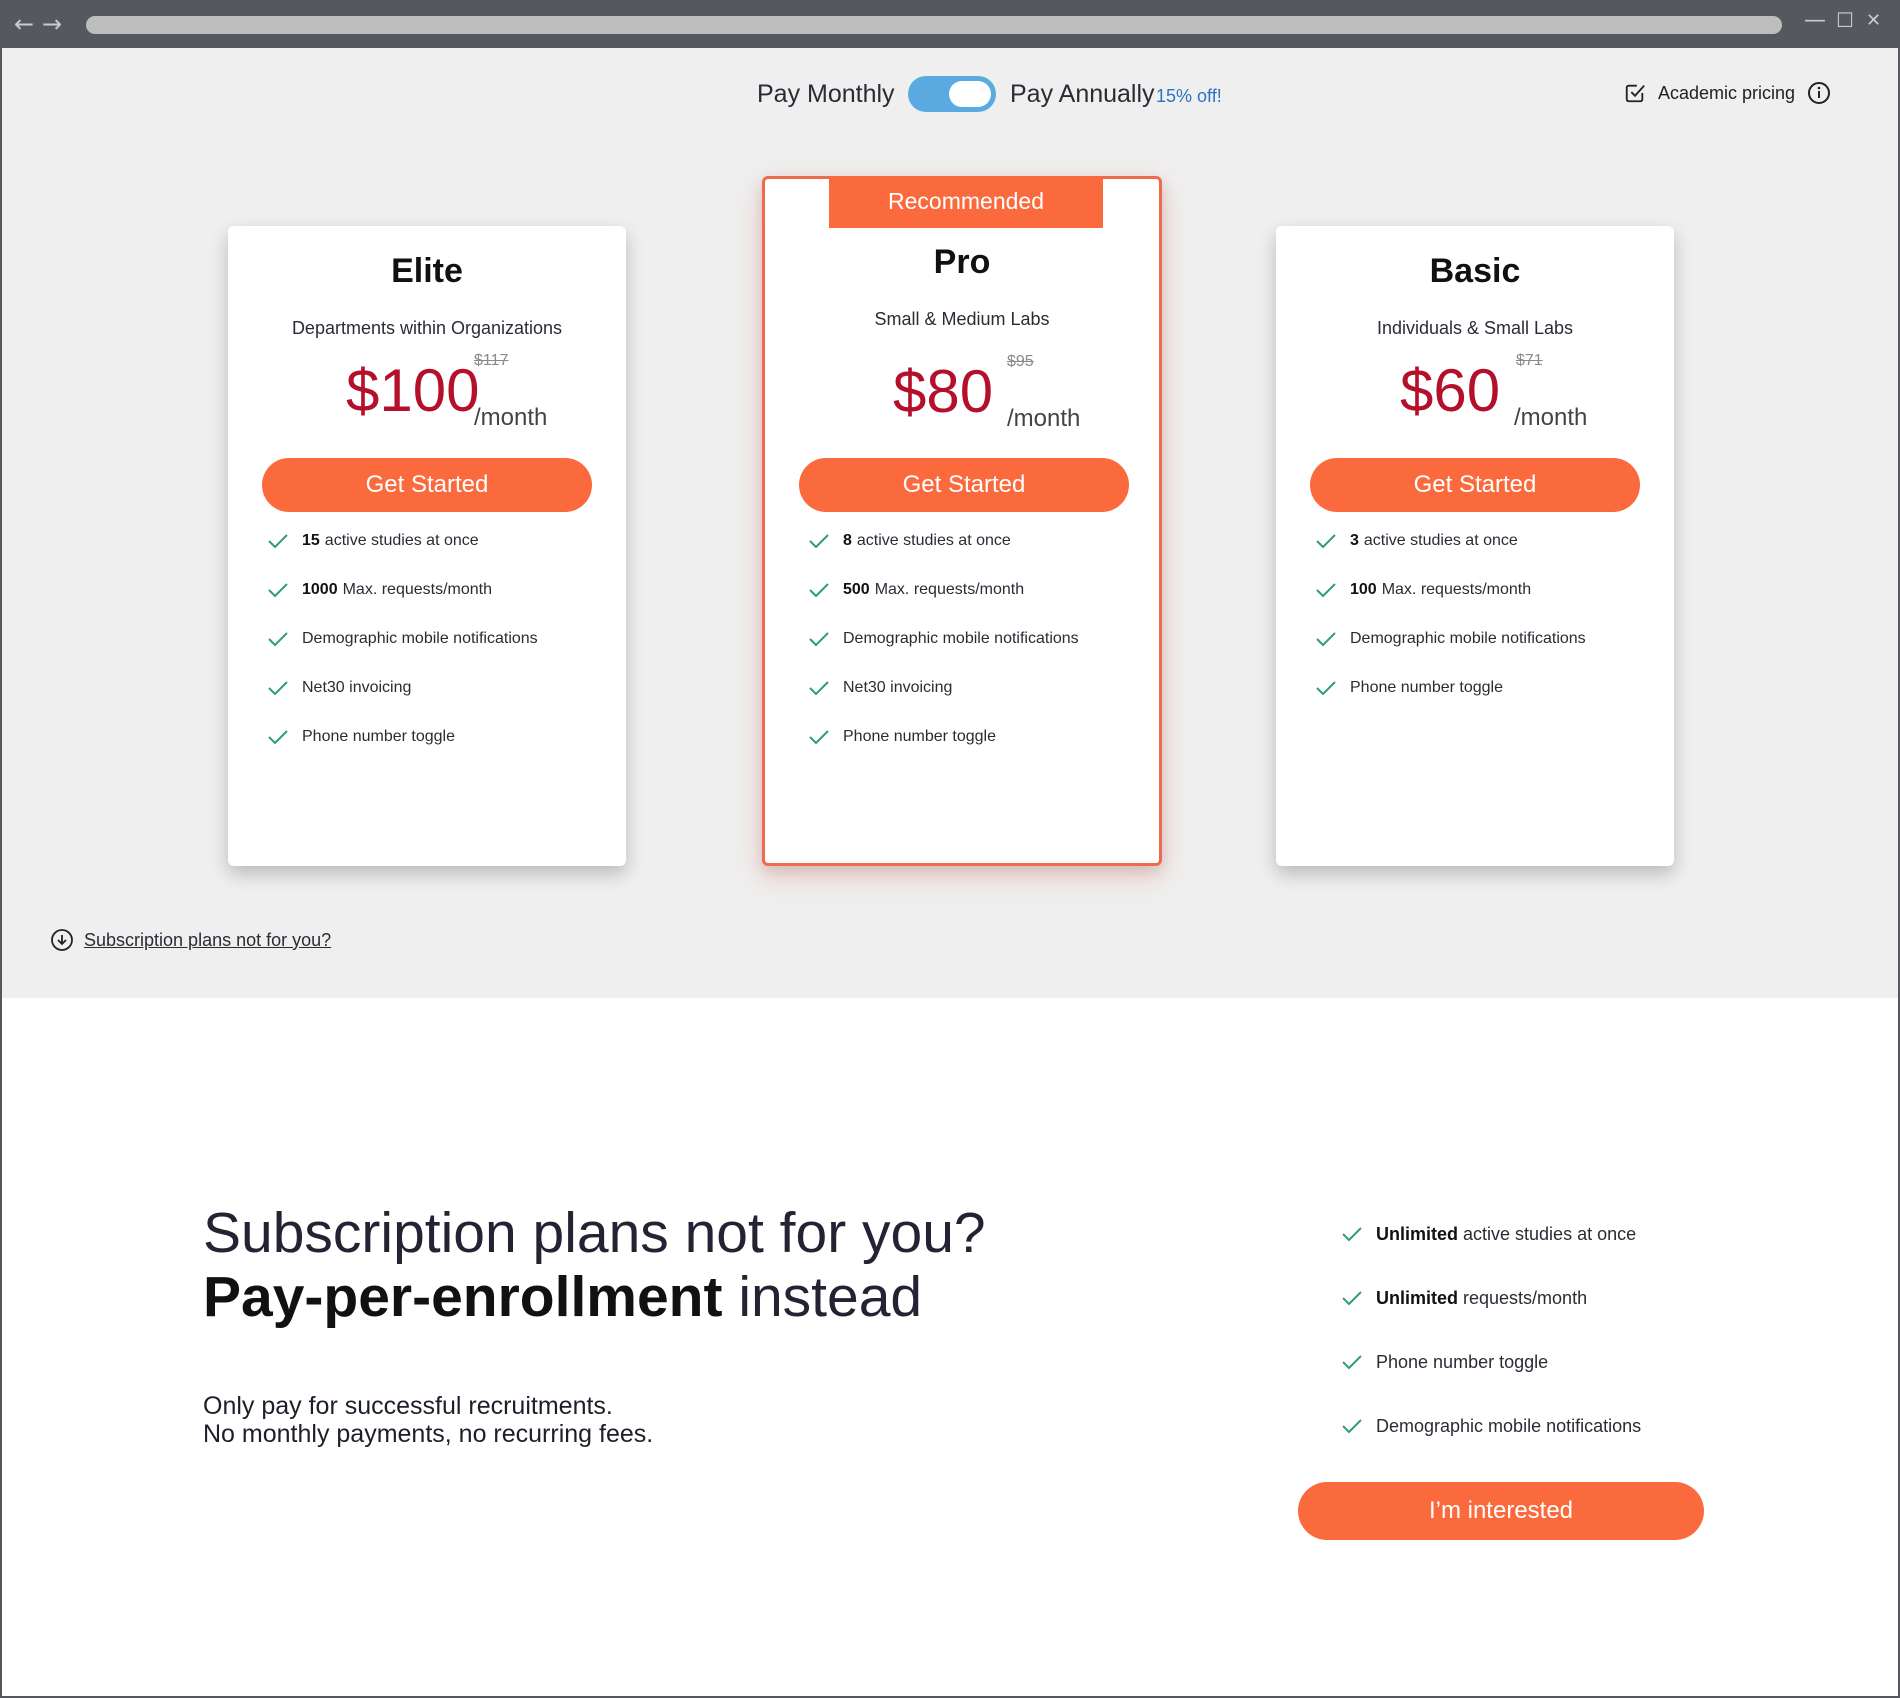 The image size is (1900, 1698). What do you see at coordinates (970, 94) in the screenshot?
I see `toggle-knob` at bounding box center [970, 94].